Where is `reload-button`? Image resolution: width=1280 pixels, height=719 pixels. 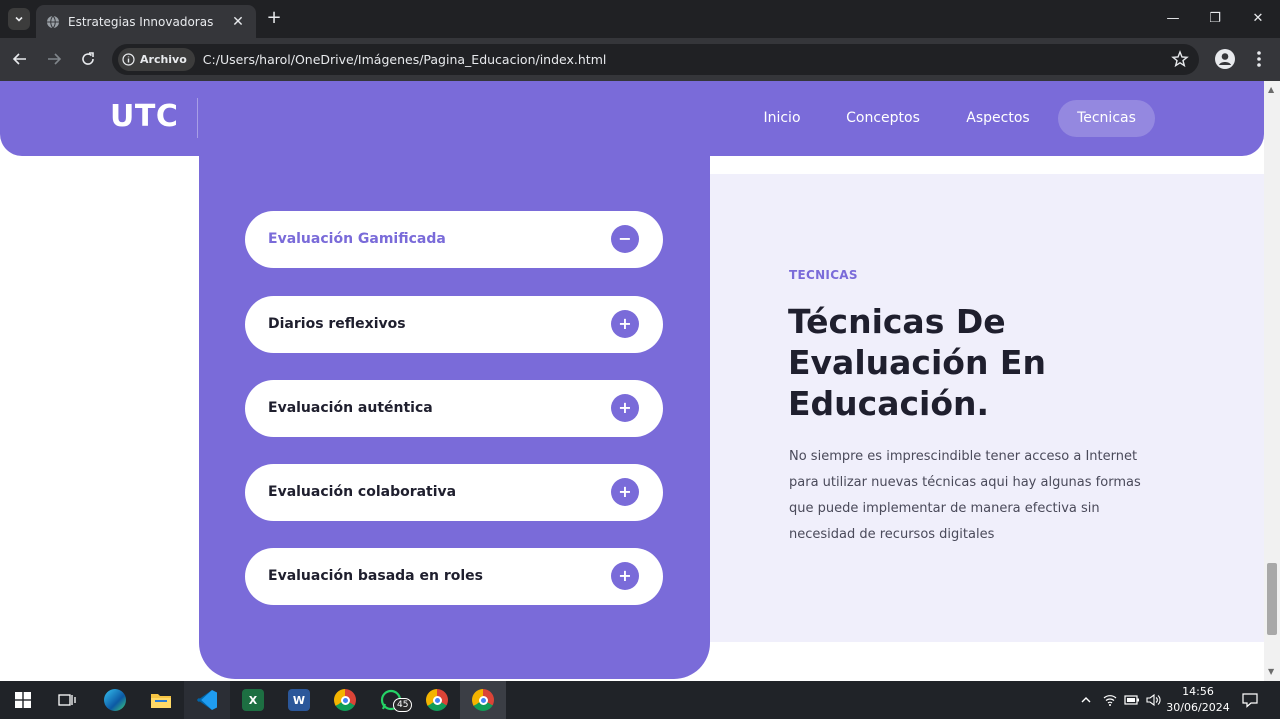
reload-button is located at coordinates (88, 59).